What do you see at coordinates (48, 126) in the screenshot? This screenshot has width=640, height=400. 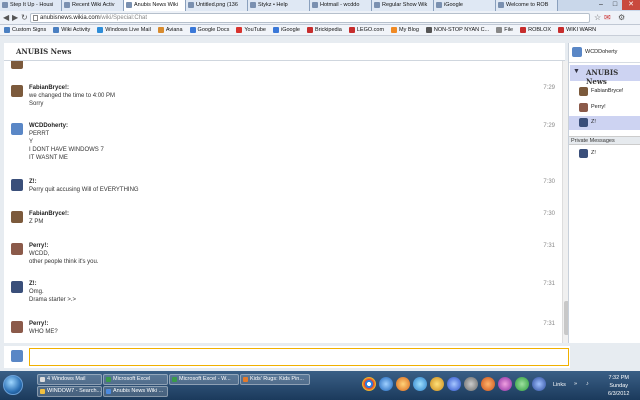 I see `message-username: WCDDoherty:` at bounding box center [48, 126].